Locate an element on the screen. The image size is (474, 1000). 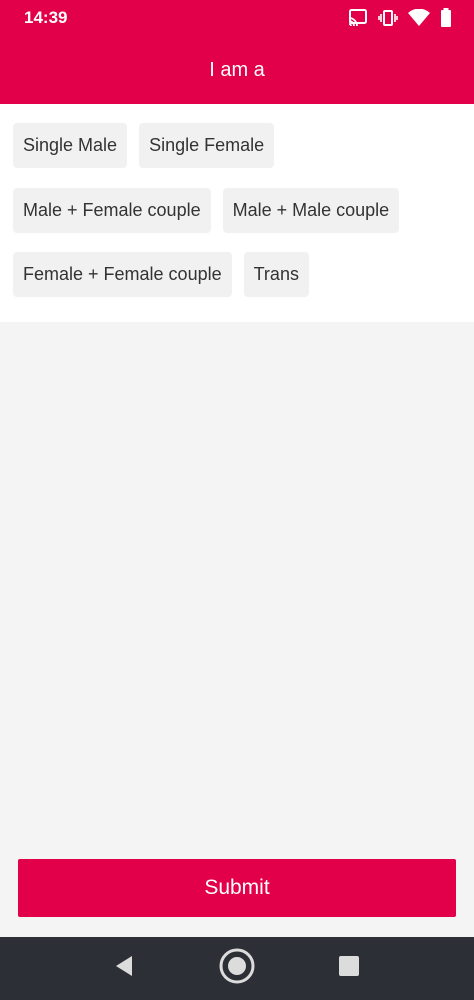
status-icons is located at coordinates (400, 18).